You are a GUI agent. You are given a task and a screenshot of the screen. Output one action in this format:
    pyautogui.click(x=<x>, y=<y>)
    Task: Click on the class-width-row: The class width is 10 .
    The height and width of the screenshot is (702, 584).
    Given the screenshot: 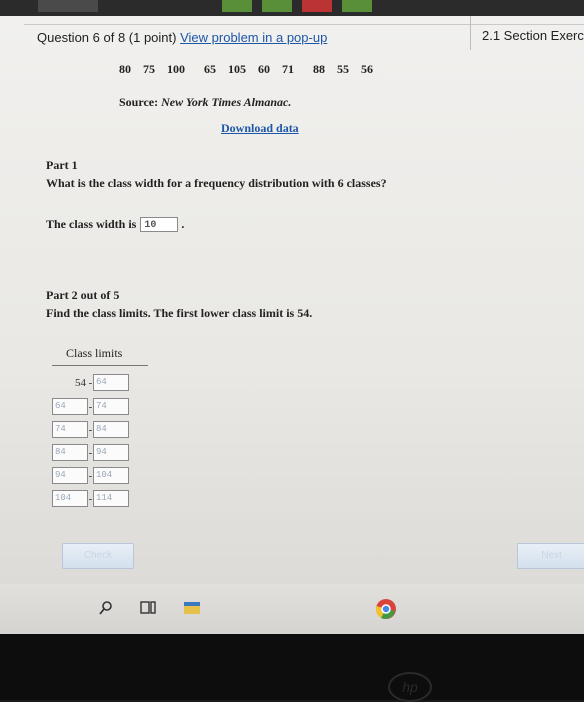 What is the action you would take?
    pyautogui.click(x=115, y=224)
    